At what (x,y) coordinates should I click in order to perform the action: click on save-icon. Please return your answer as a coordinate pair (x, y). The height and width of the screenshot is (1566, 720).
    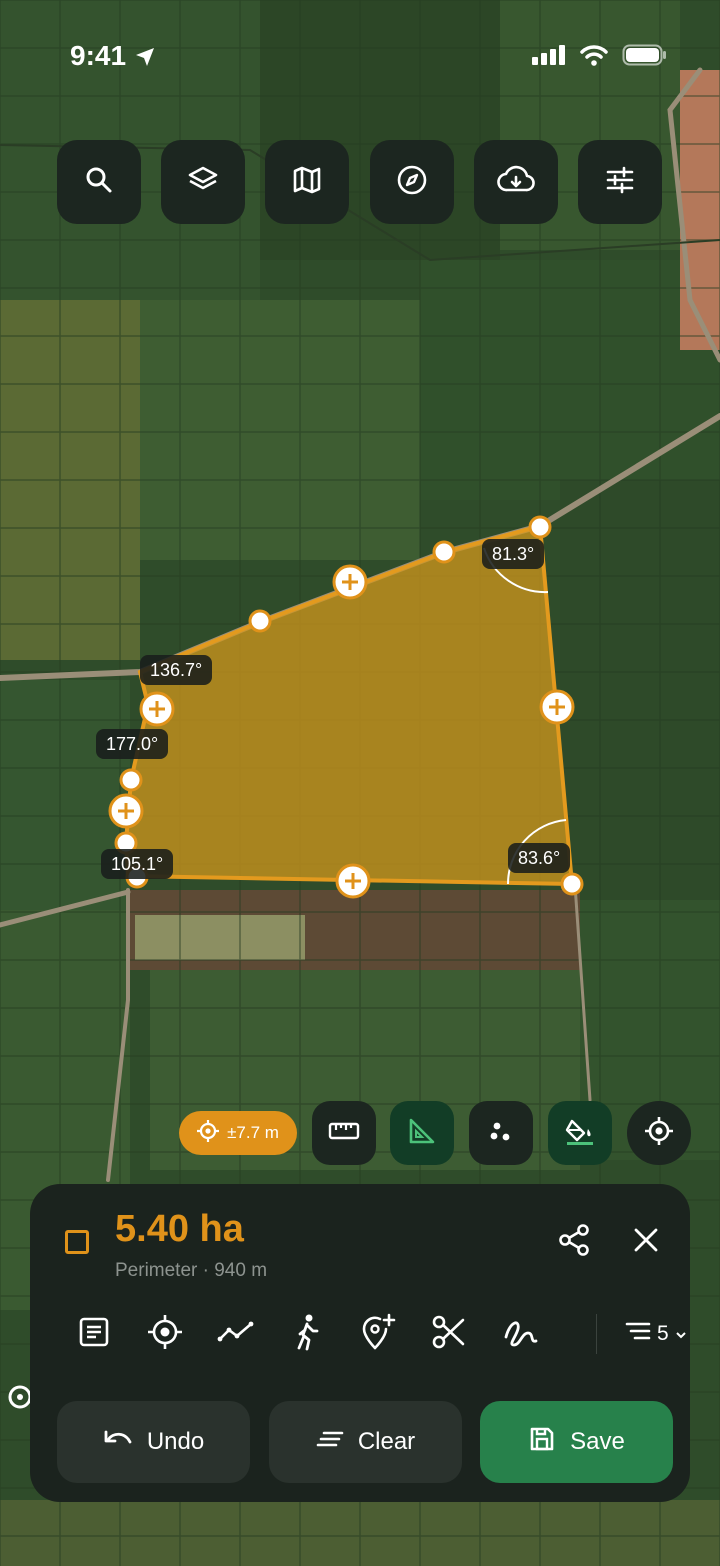
    Looking at the image, I should click on (542, 1442).